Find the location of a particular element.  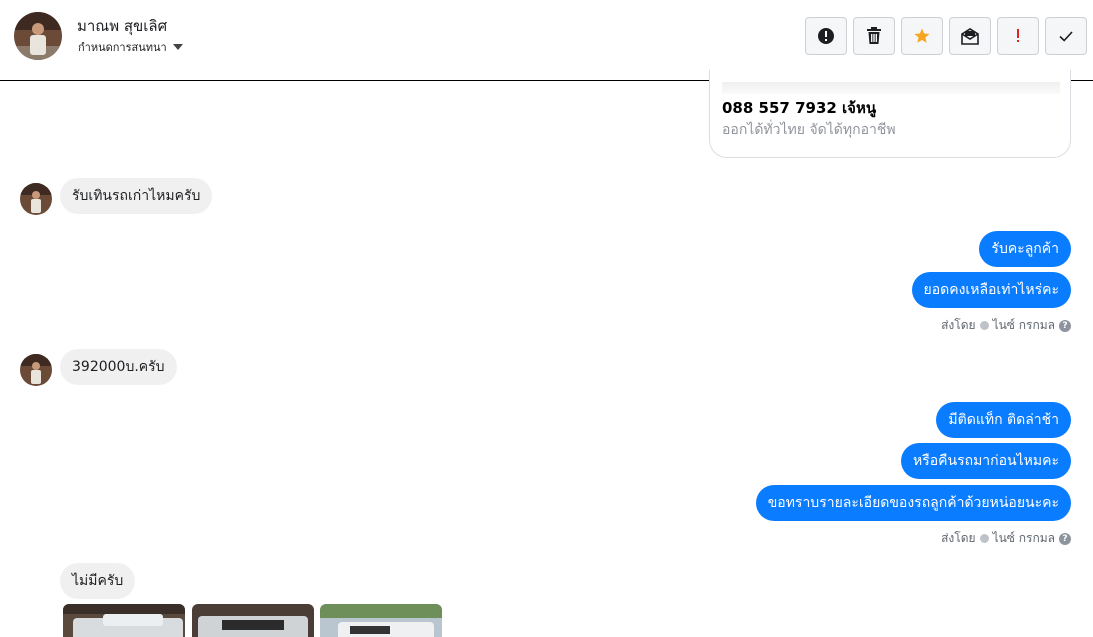

flag-important-button is located at coordinates (1018, 36).